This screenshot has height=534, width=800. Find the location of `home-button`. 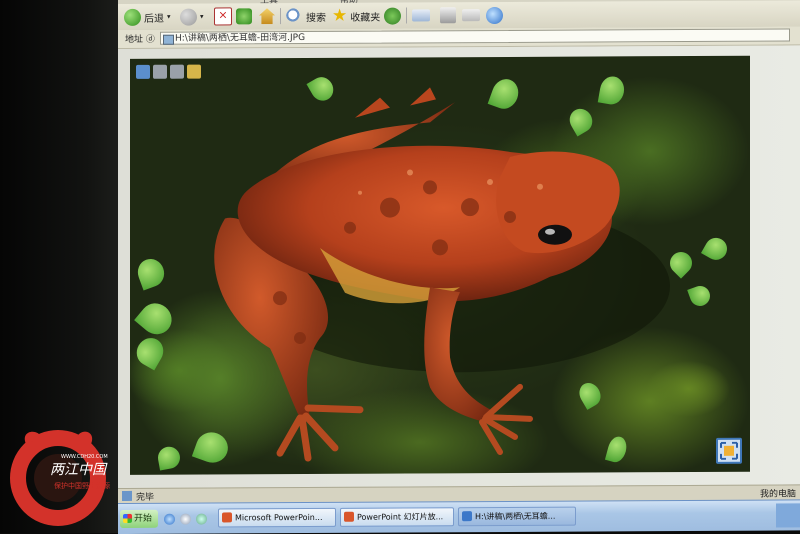

home-button is located at coordinates (267, 16).